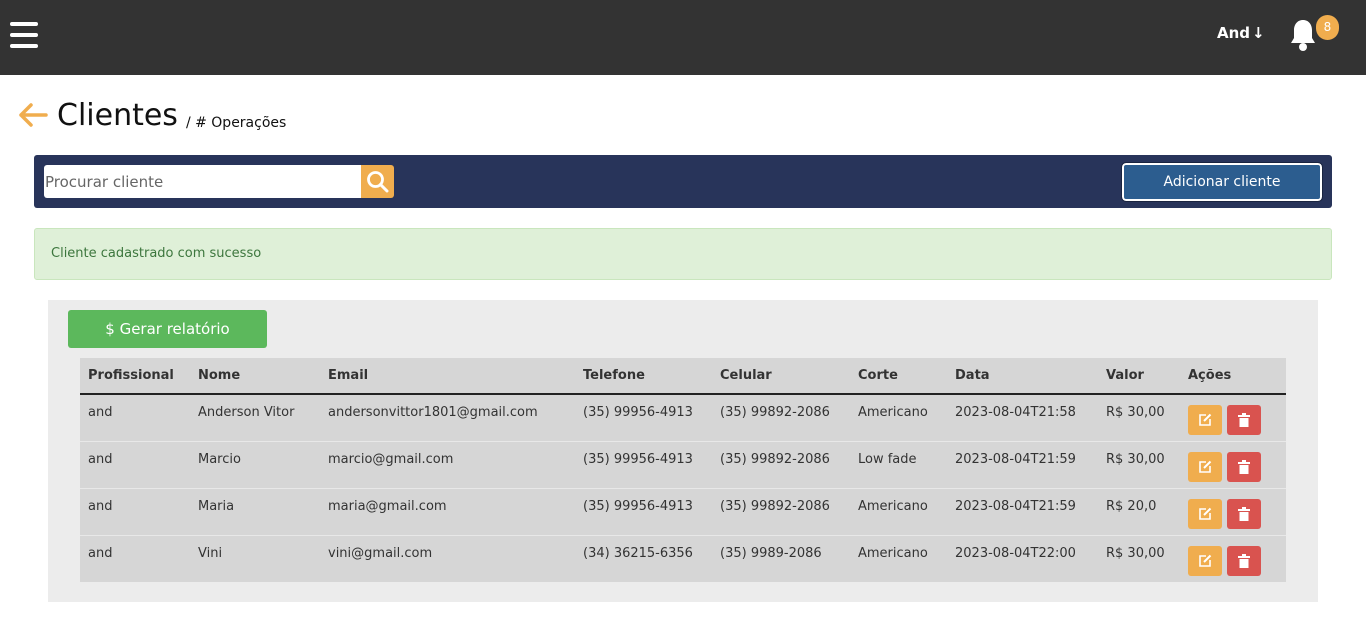 The image size is (1366, 636). I want to click on search-icon, so click(378, 182).